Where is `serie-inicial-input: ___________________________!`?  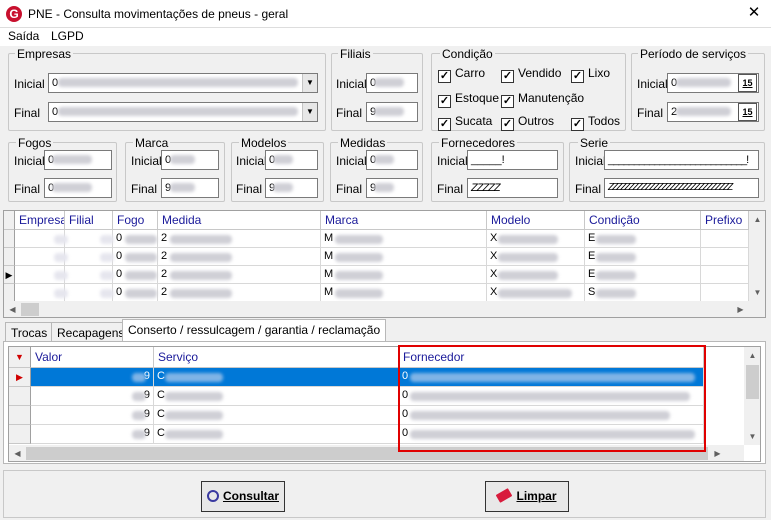
serie-inicial-input: ___________________________! is located at coordinates (681, 160).